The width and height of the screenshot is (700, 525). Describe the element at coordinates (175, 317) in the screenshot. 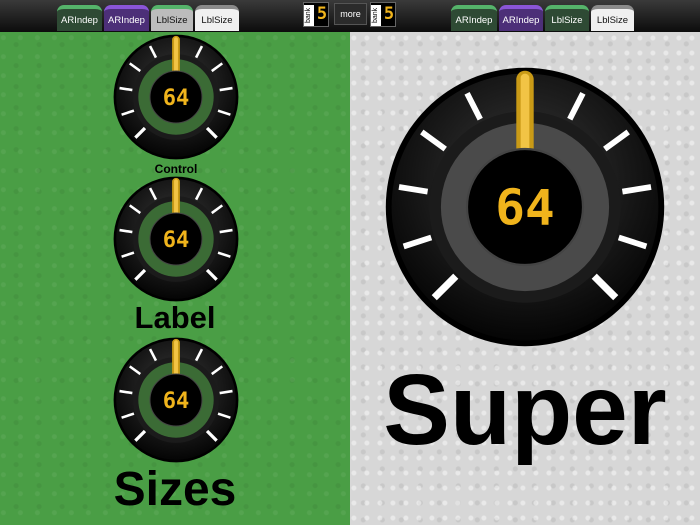

I see `label-caption: Label` at that location.